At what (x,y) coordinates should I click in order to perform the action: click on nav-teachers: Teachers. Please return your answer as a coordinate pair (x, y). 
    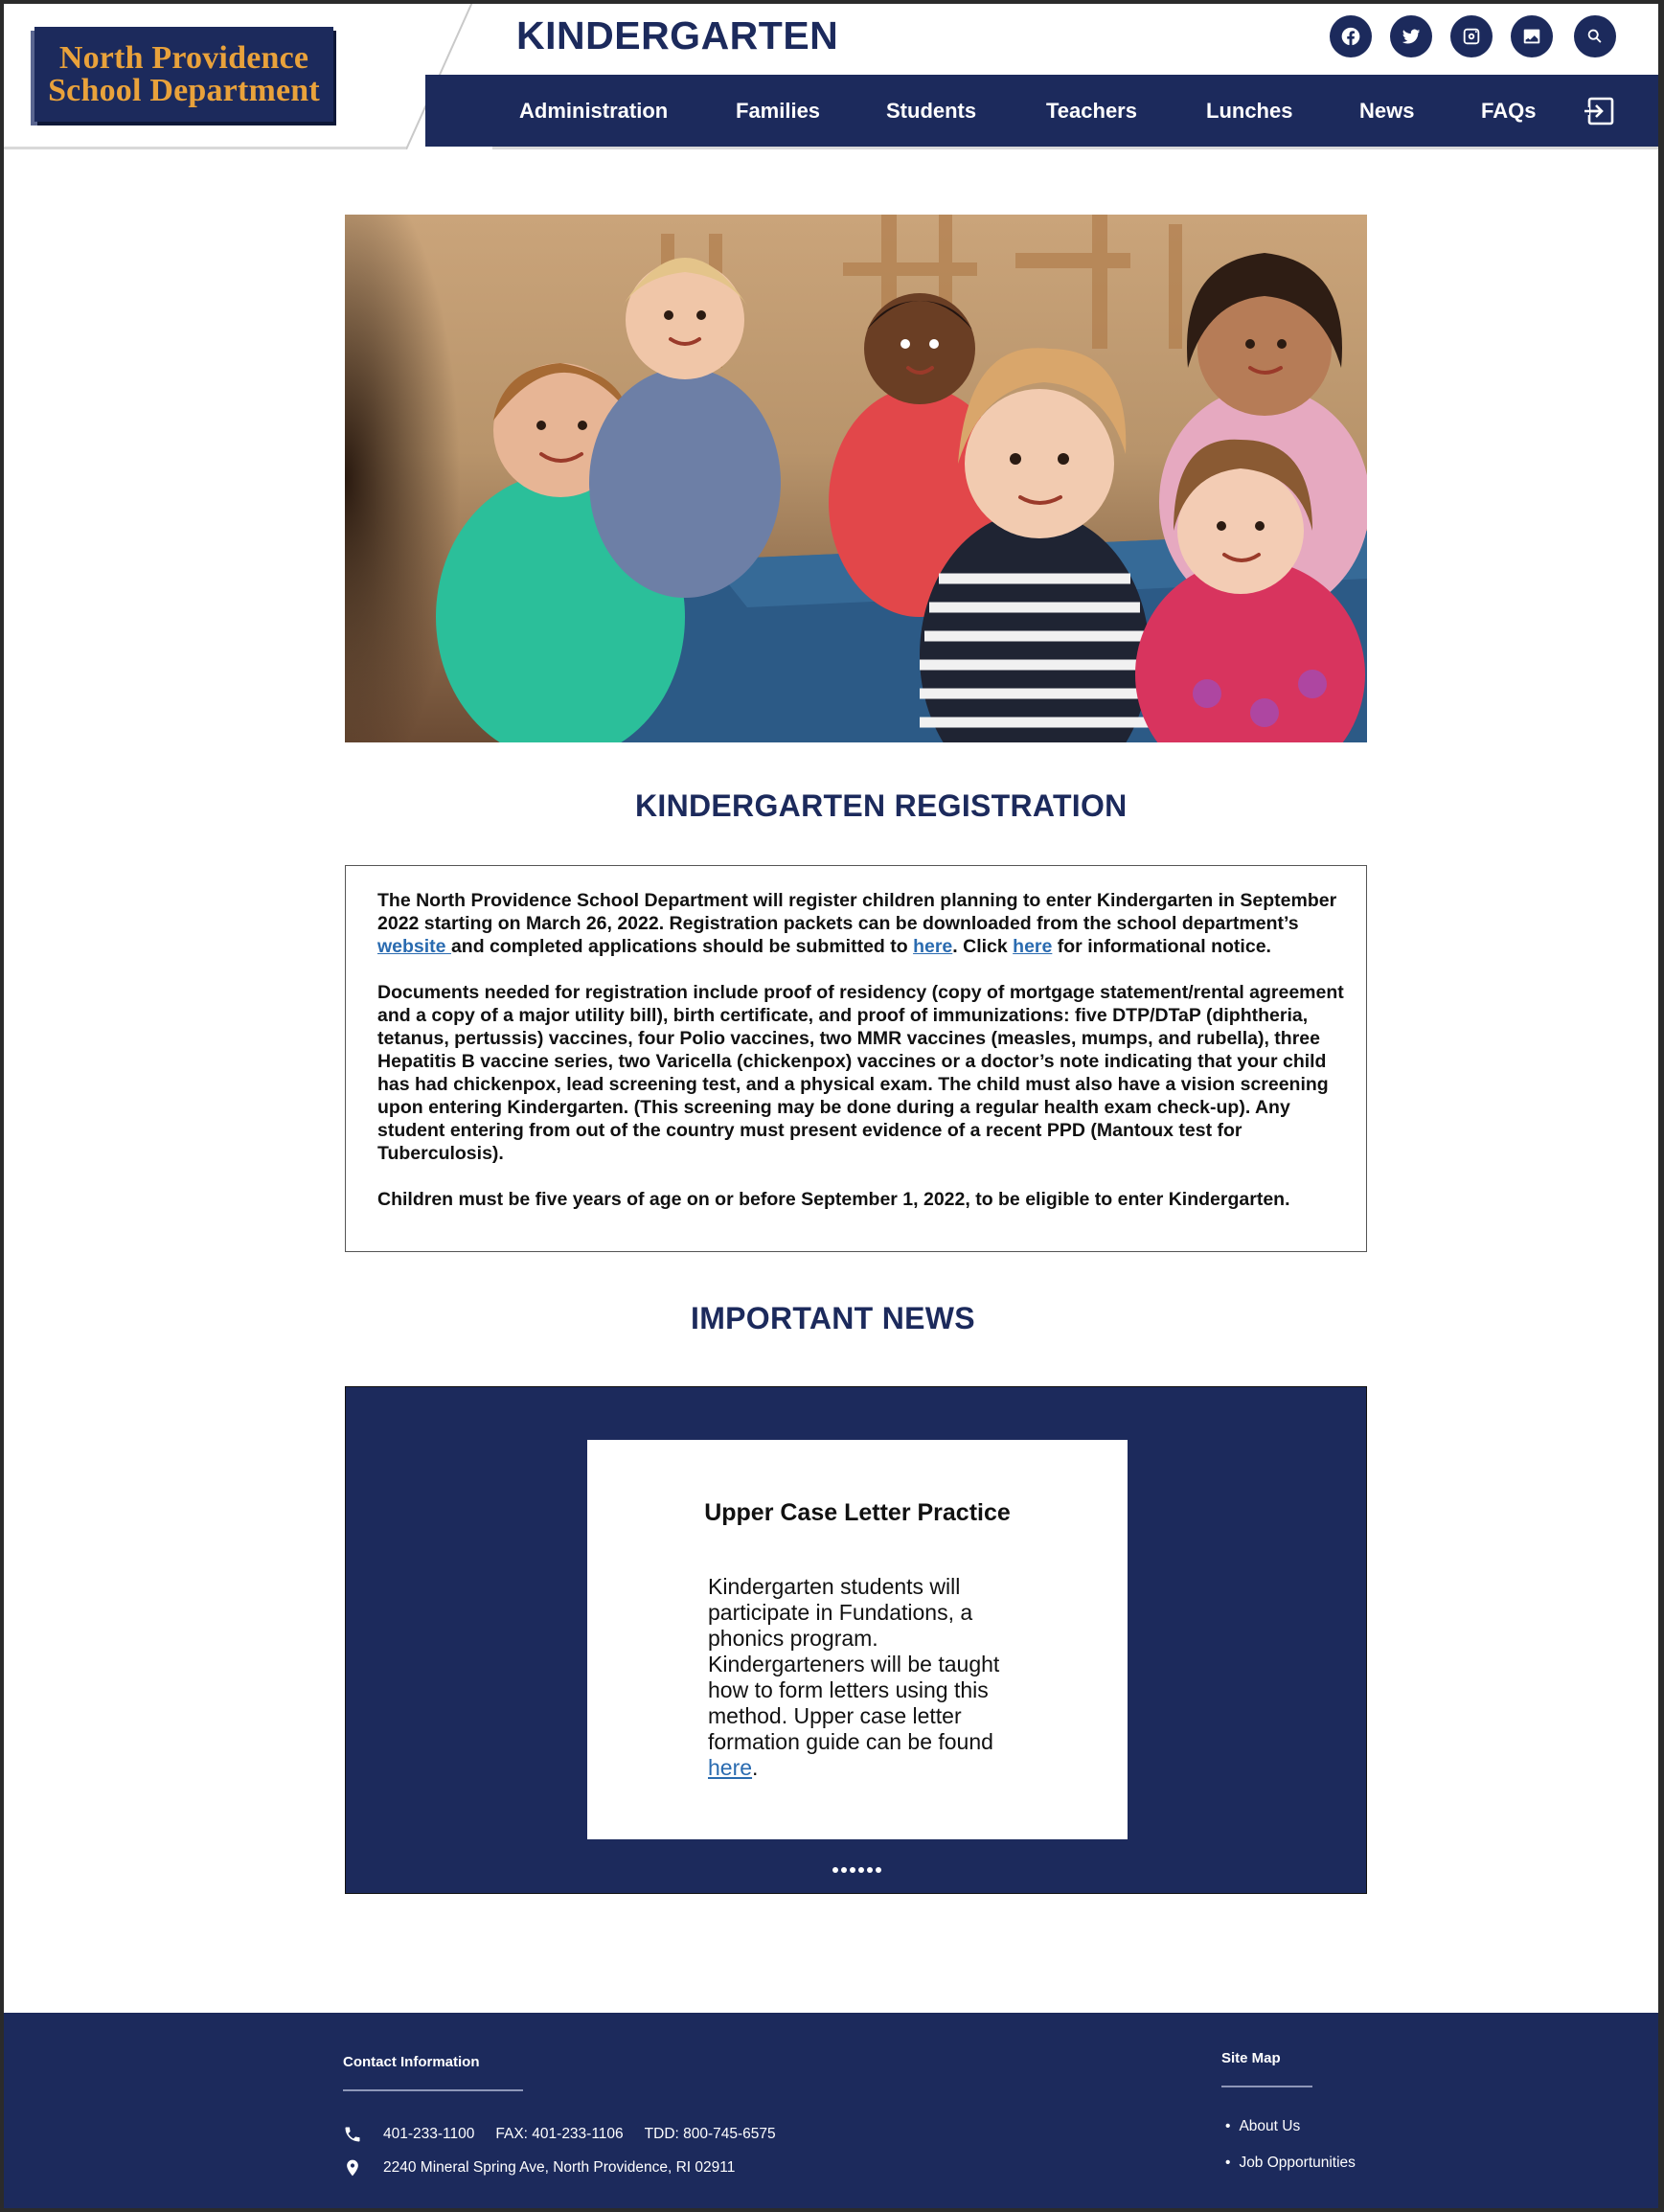
    Looking at the image, I should click on (1091, 111).